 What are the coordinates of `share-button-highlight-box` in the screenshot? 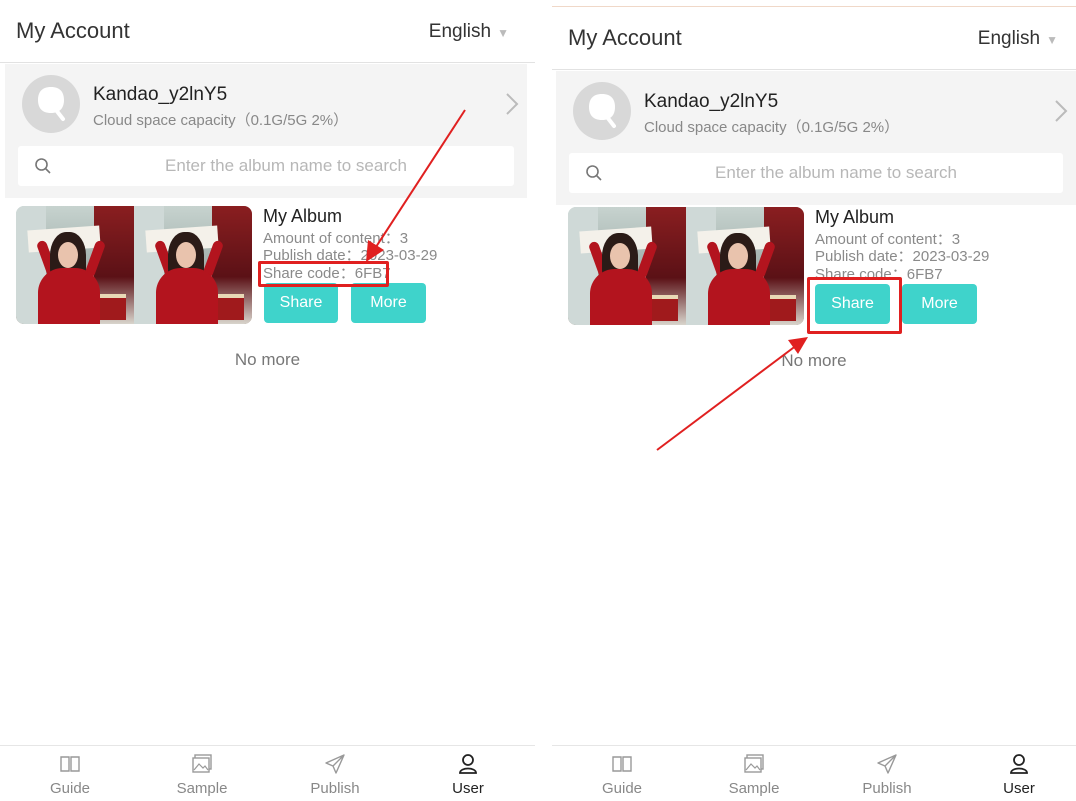 It's located at (854, 305).